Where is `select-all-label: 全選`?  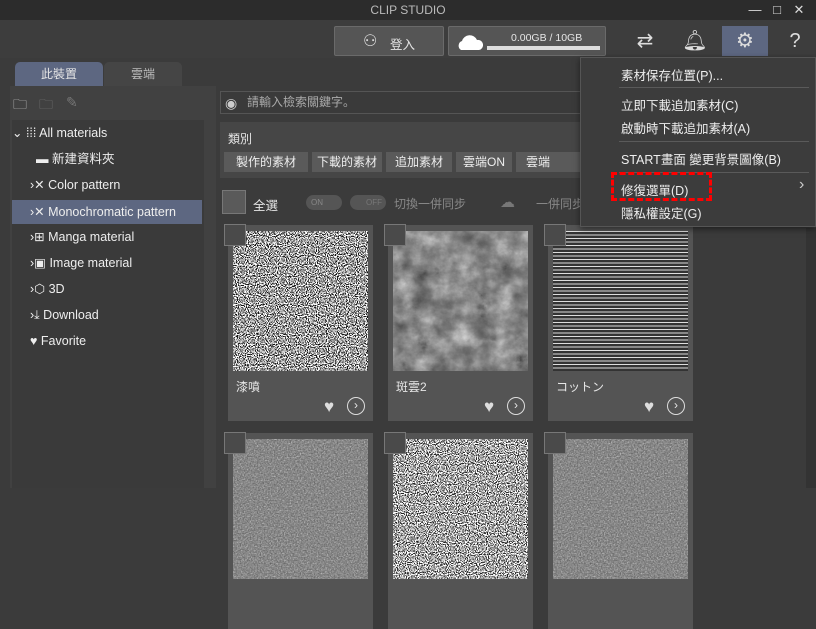
select-all-label: 全選 is located at coordinates (266, 206).